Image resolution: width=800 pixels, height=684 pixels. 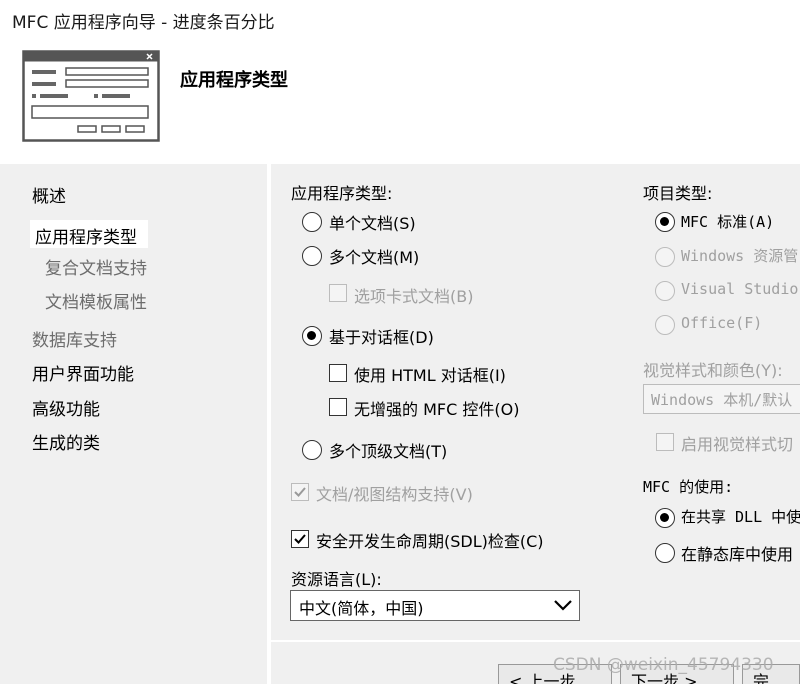 I want to click on multi-top-level-radio, so click(x=312, y=450).